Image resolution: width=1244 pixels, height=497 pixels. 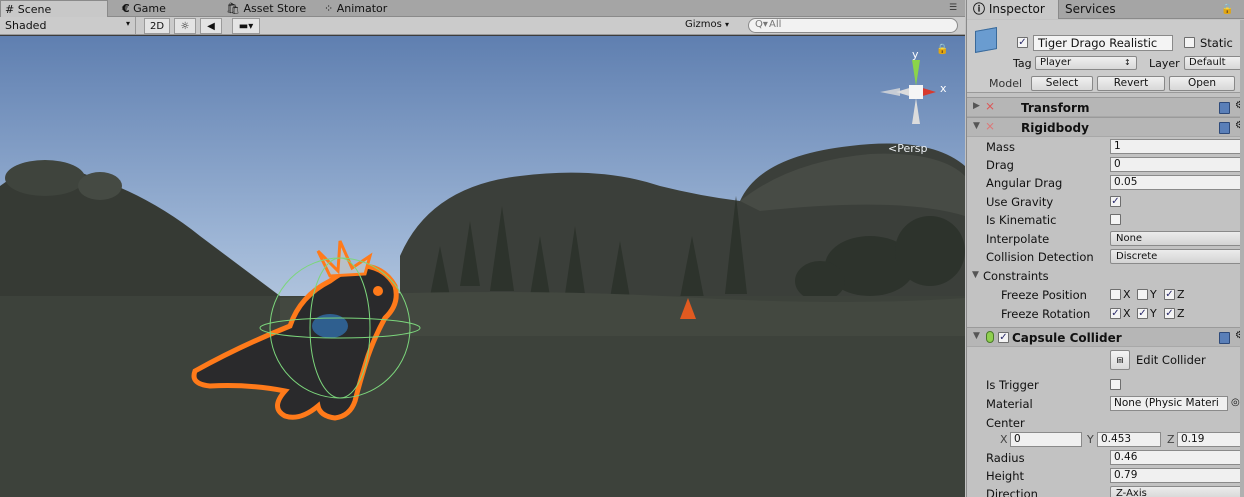 I want to click on drag-row: Drag 0, so click(x=1105, y=164).